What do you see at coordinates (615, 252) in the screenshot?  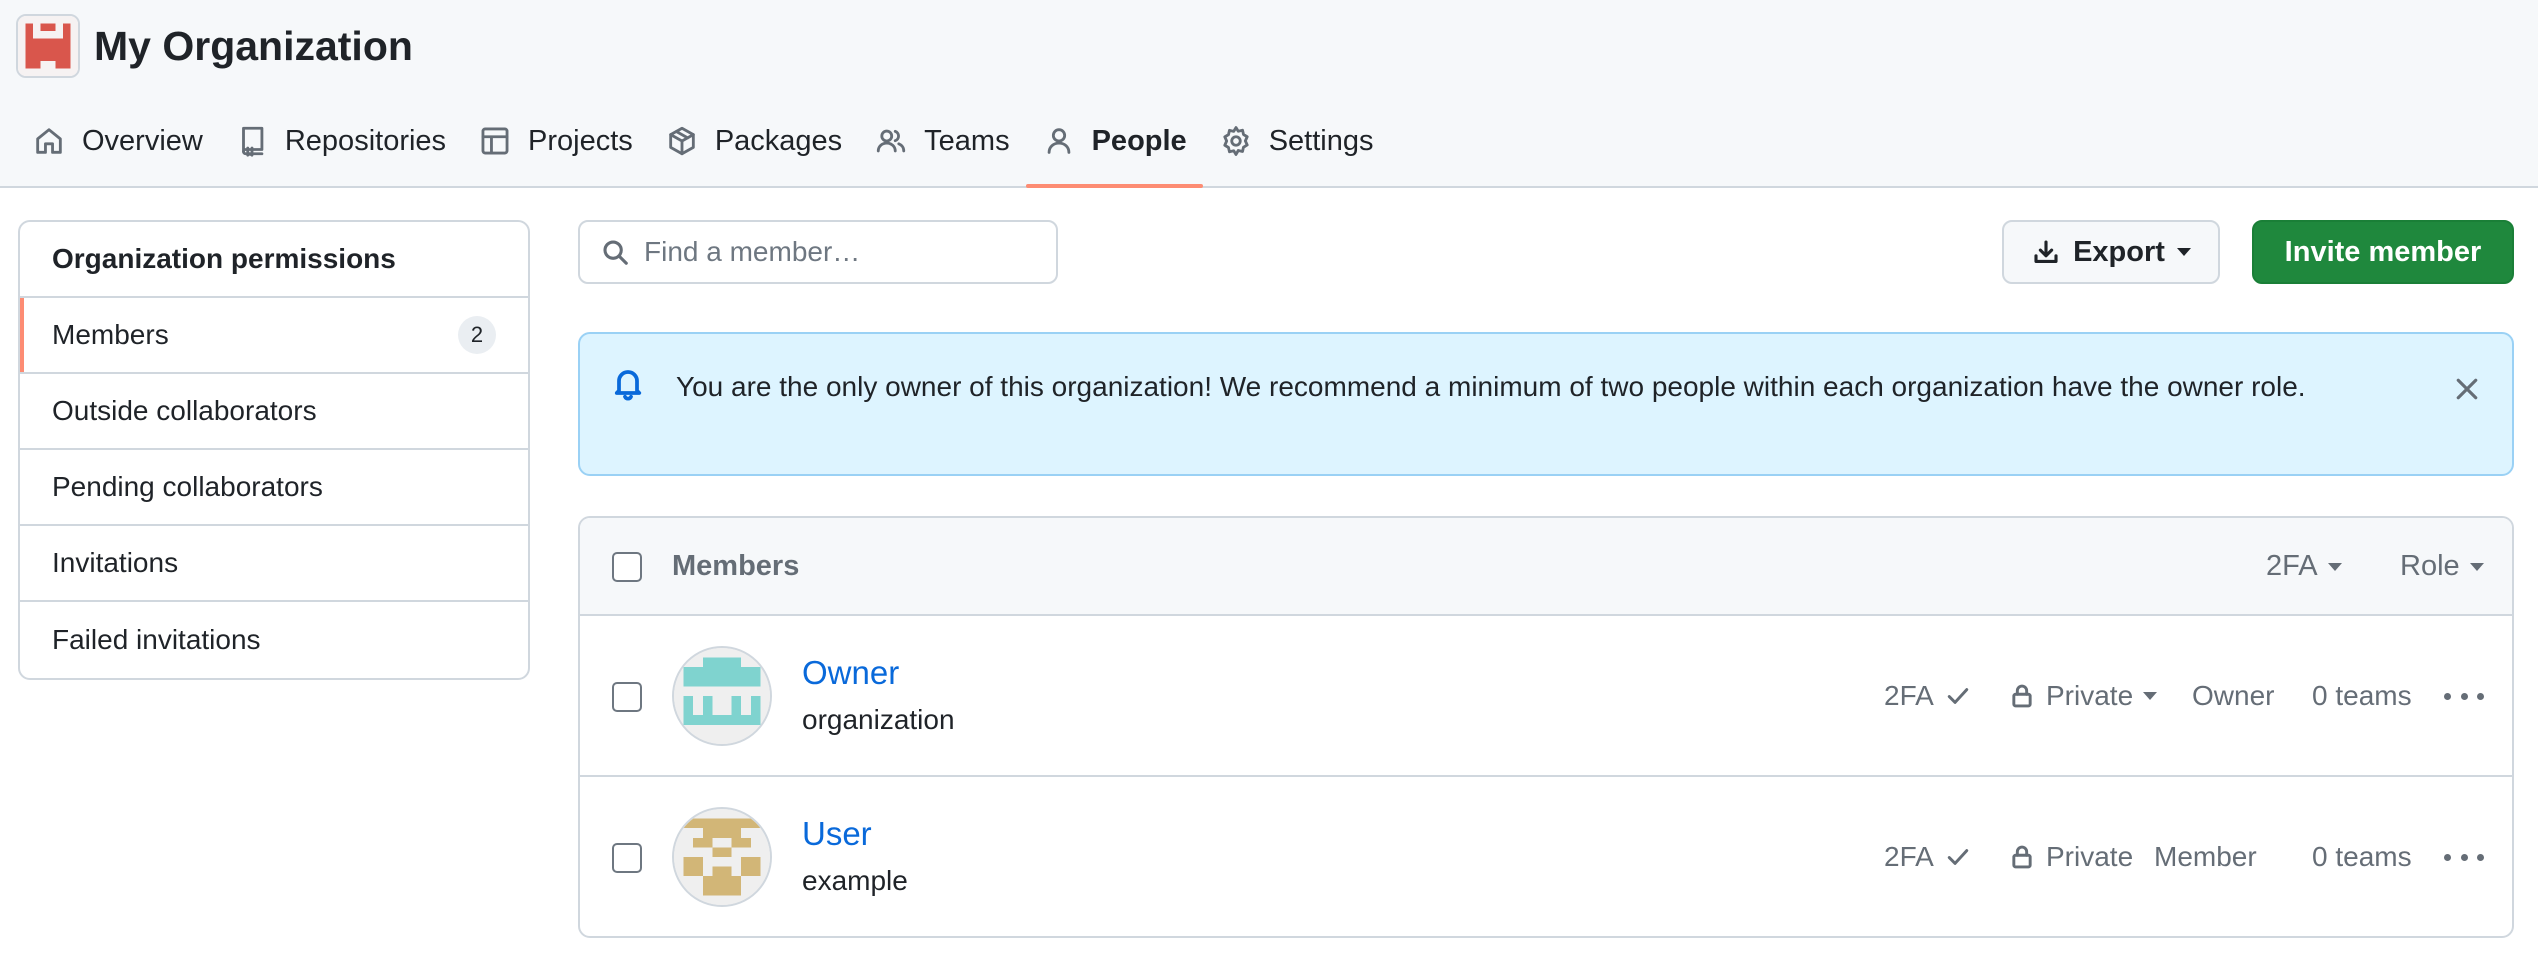 I see `search-icon` at bounding box center [615, 252].